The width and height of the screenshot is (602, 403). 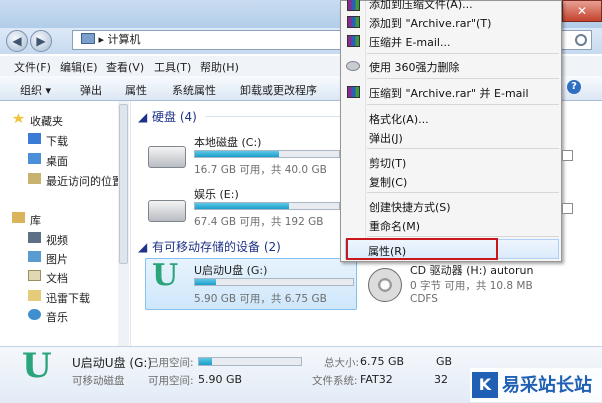 I want to click on forward-button: ▶, so click(x=41, y=41).